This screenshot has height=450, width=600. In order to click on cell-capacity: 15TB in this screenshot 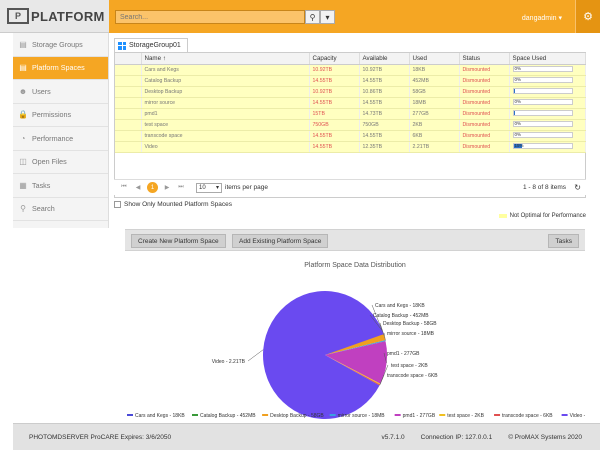, I will do `click(334, 114)`.